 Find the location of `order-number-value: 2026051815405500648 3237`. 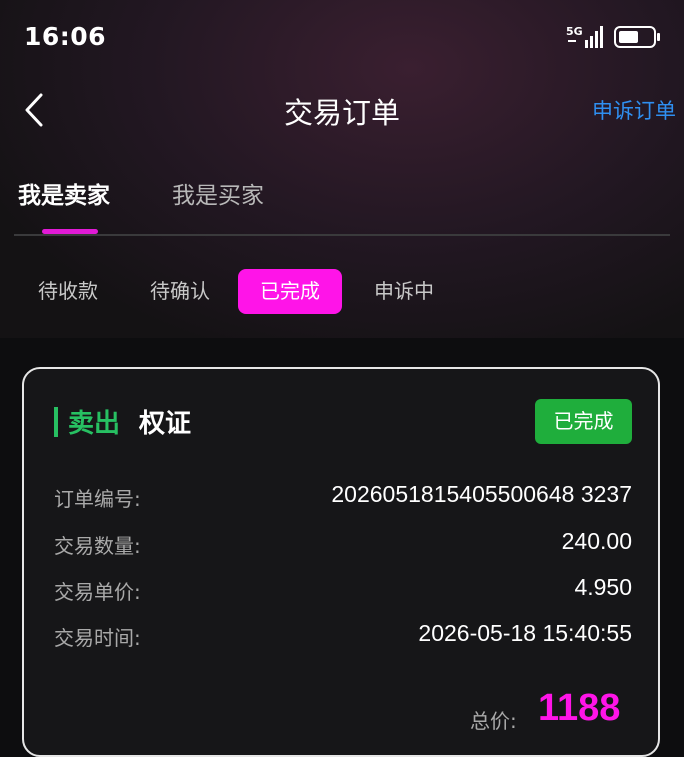

order-number-value: 2026051815405500648 3237 is located at coordinates (481, 494).